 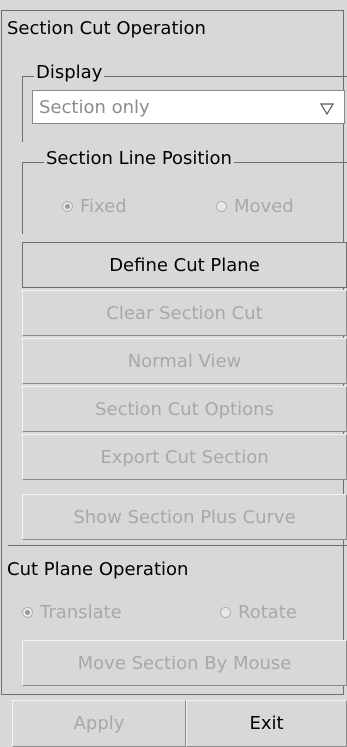 I want to click on cut-plane-title: Cut Plane Operation, so click(x=98, y=569).